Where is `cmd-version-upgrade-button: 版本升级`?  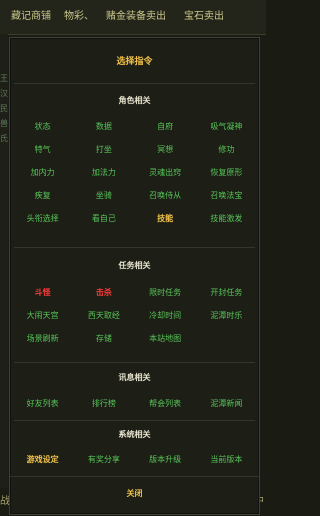 cmd-version-upgrade-button: 版本升级 is located at coordinates (165, 459).